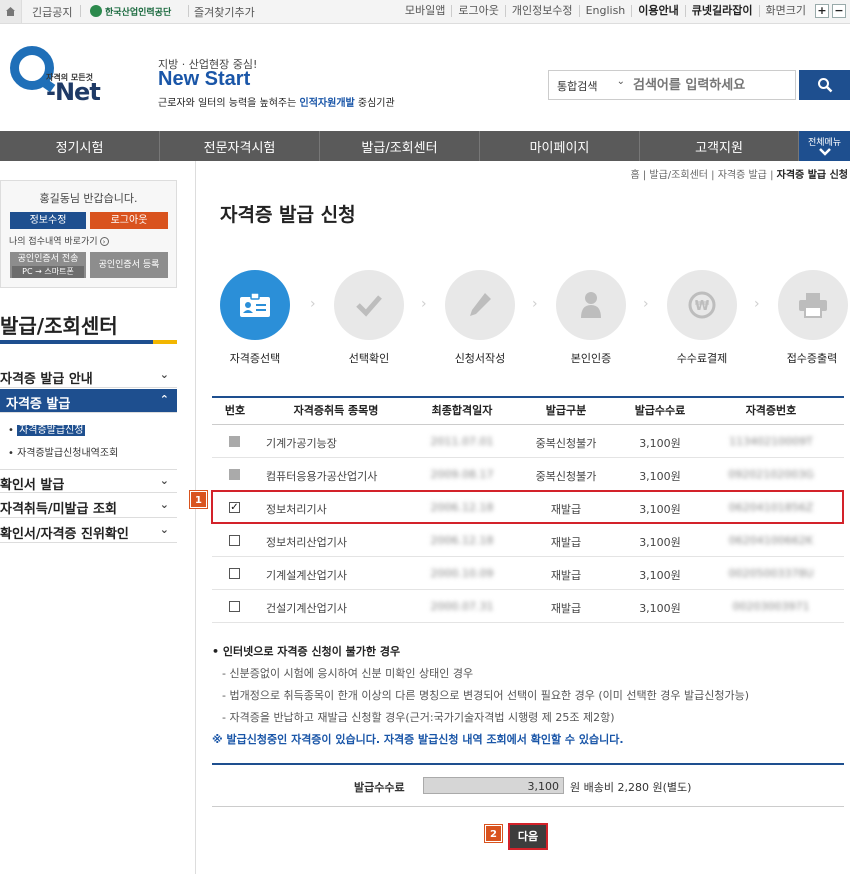 This screenshot has width=850, height=874. What do you see at coordinates (657, 11) in the screenshot?
I see `usage-guide-link: 이용안내` at bounding box center [657, 11].